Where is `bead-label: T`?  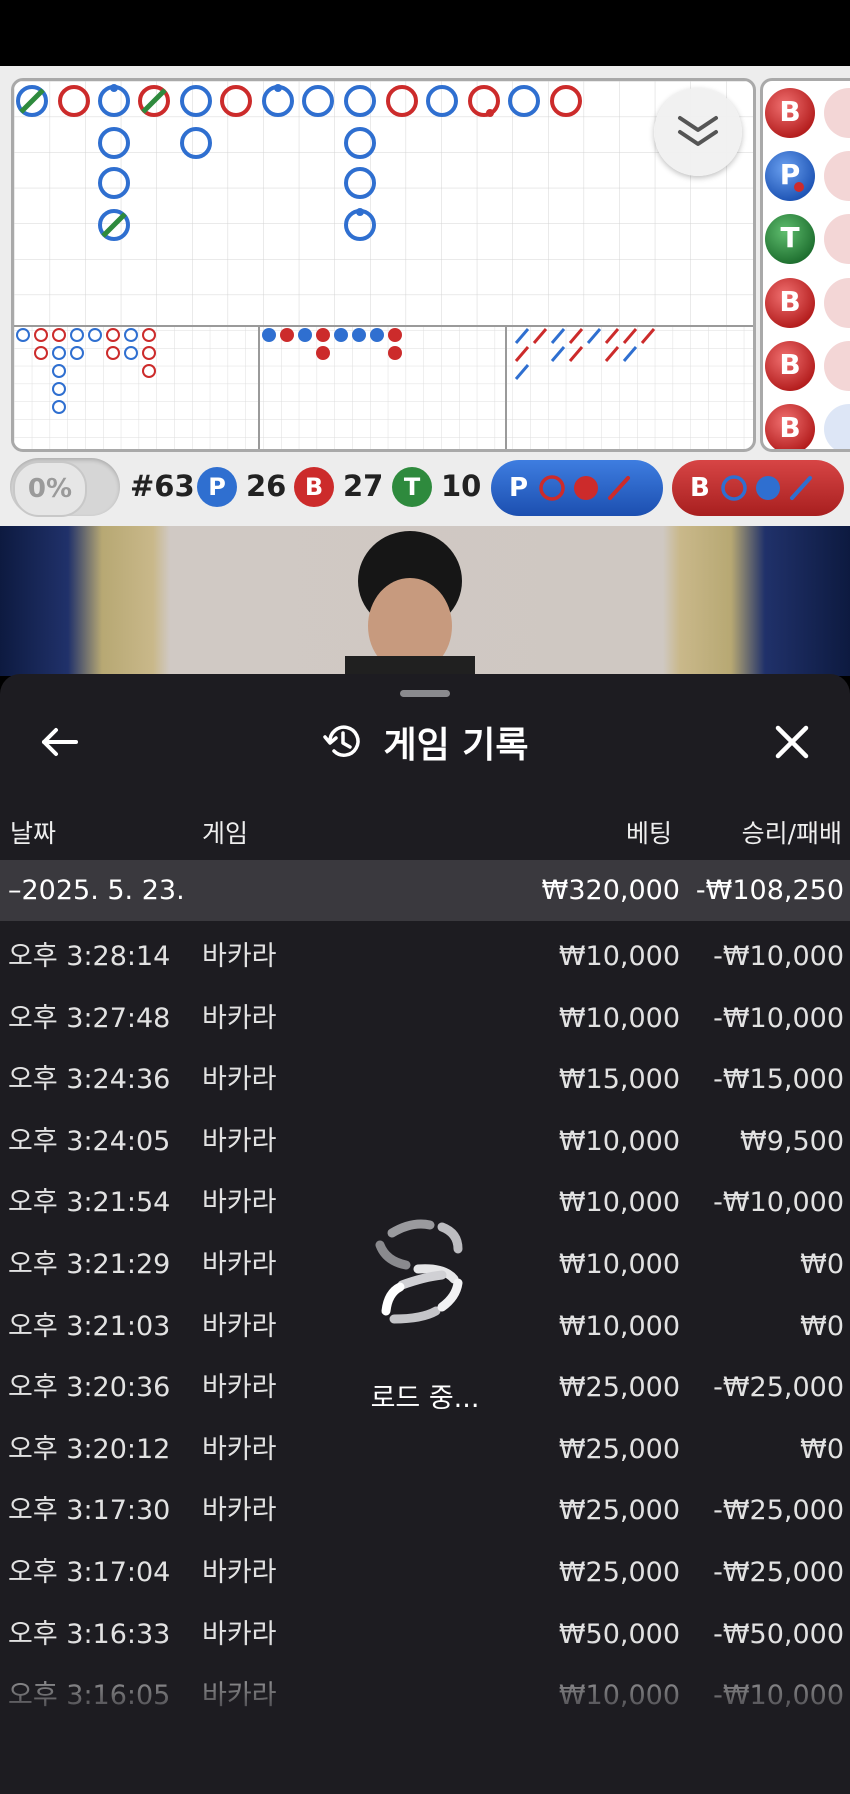 bead-label: T is located at coordinates (790, 237).